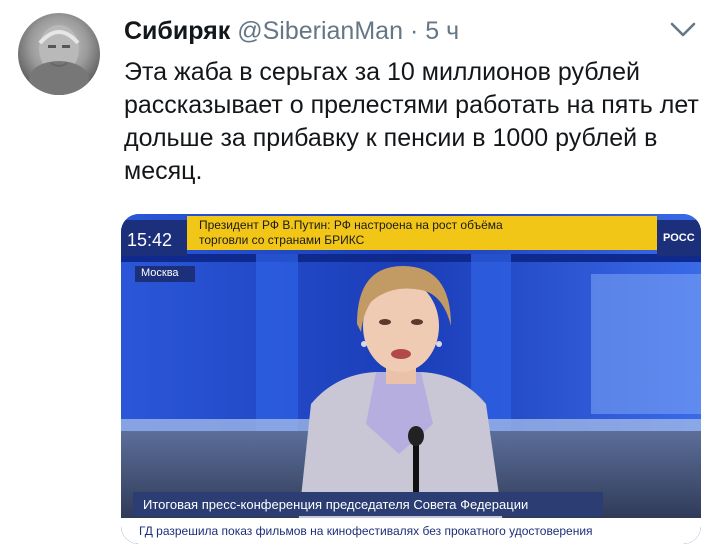  I want to click on tweet-time: 5 ч, so click(442, 31).